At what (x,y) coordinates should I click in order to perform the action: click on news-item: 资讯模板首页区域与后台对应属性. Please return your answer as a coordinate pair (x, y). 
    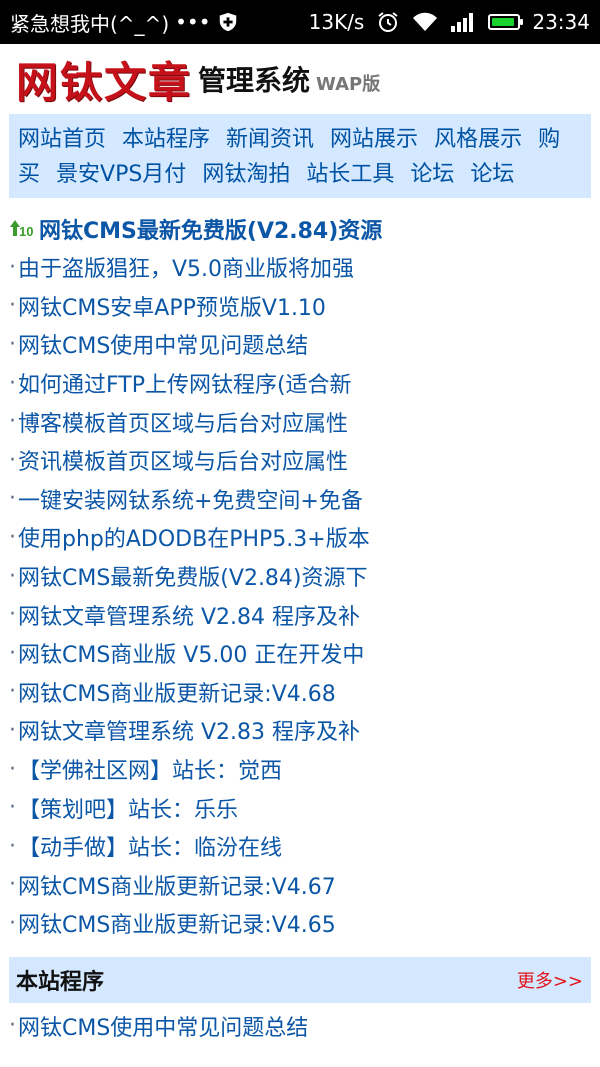
    Looking at the image, I should click on (304, 460).